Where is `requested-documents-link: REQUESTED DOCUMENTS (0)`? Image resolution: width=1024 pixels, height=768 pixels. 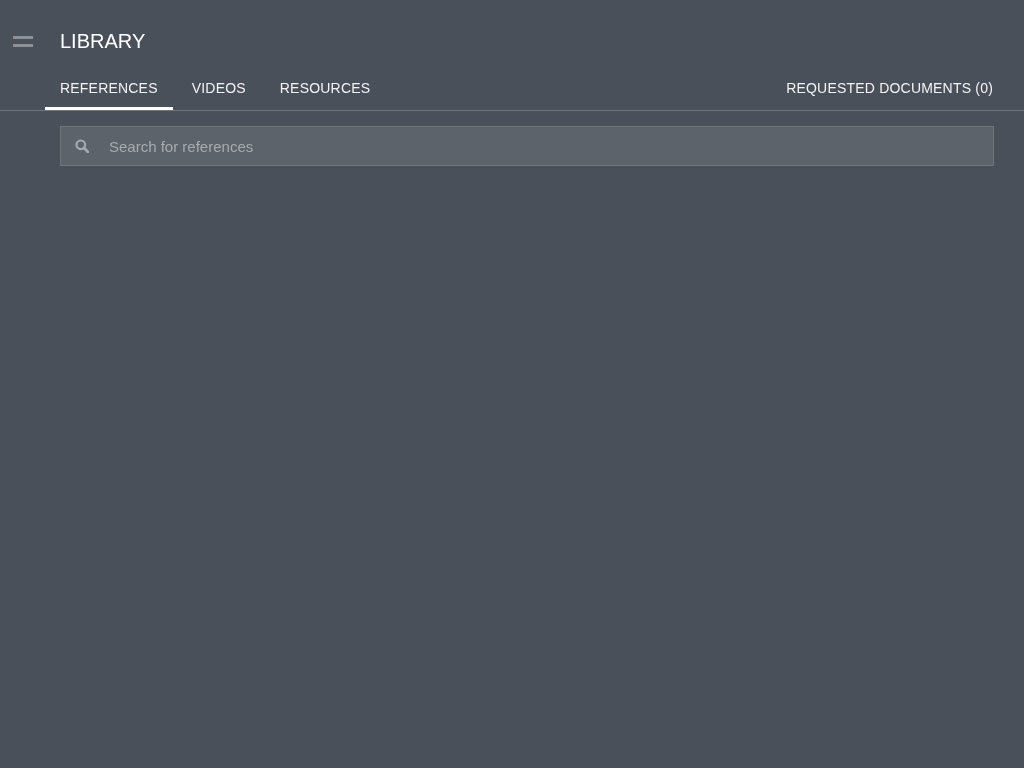
requested-documents-link: REQUESTED DOCUMENTS (0) is located at coordinates (889, 93).